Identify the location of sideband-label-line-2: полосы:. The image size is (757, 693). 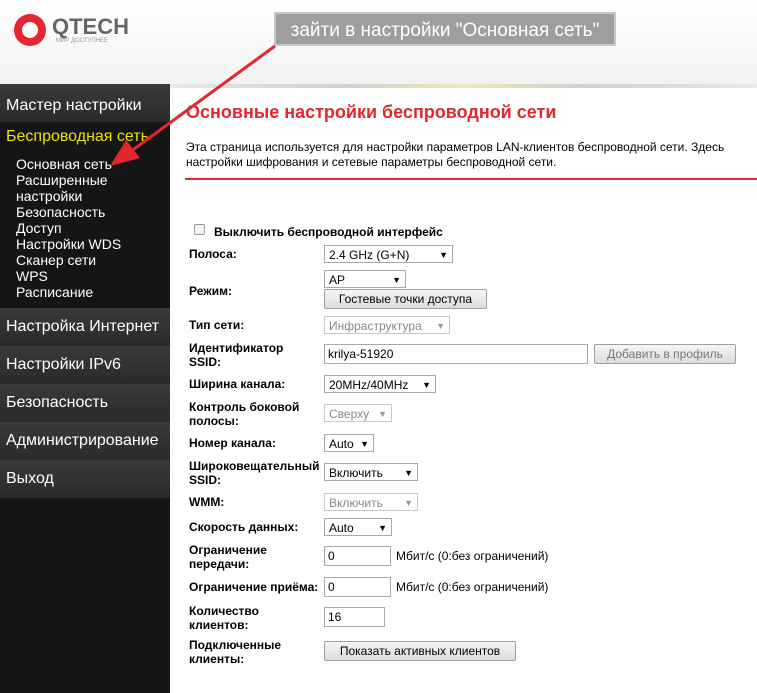
(214, 421).